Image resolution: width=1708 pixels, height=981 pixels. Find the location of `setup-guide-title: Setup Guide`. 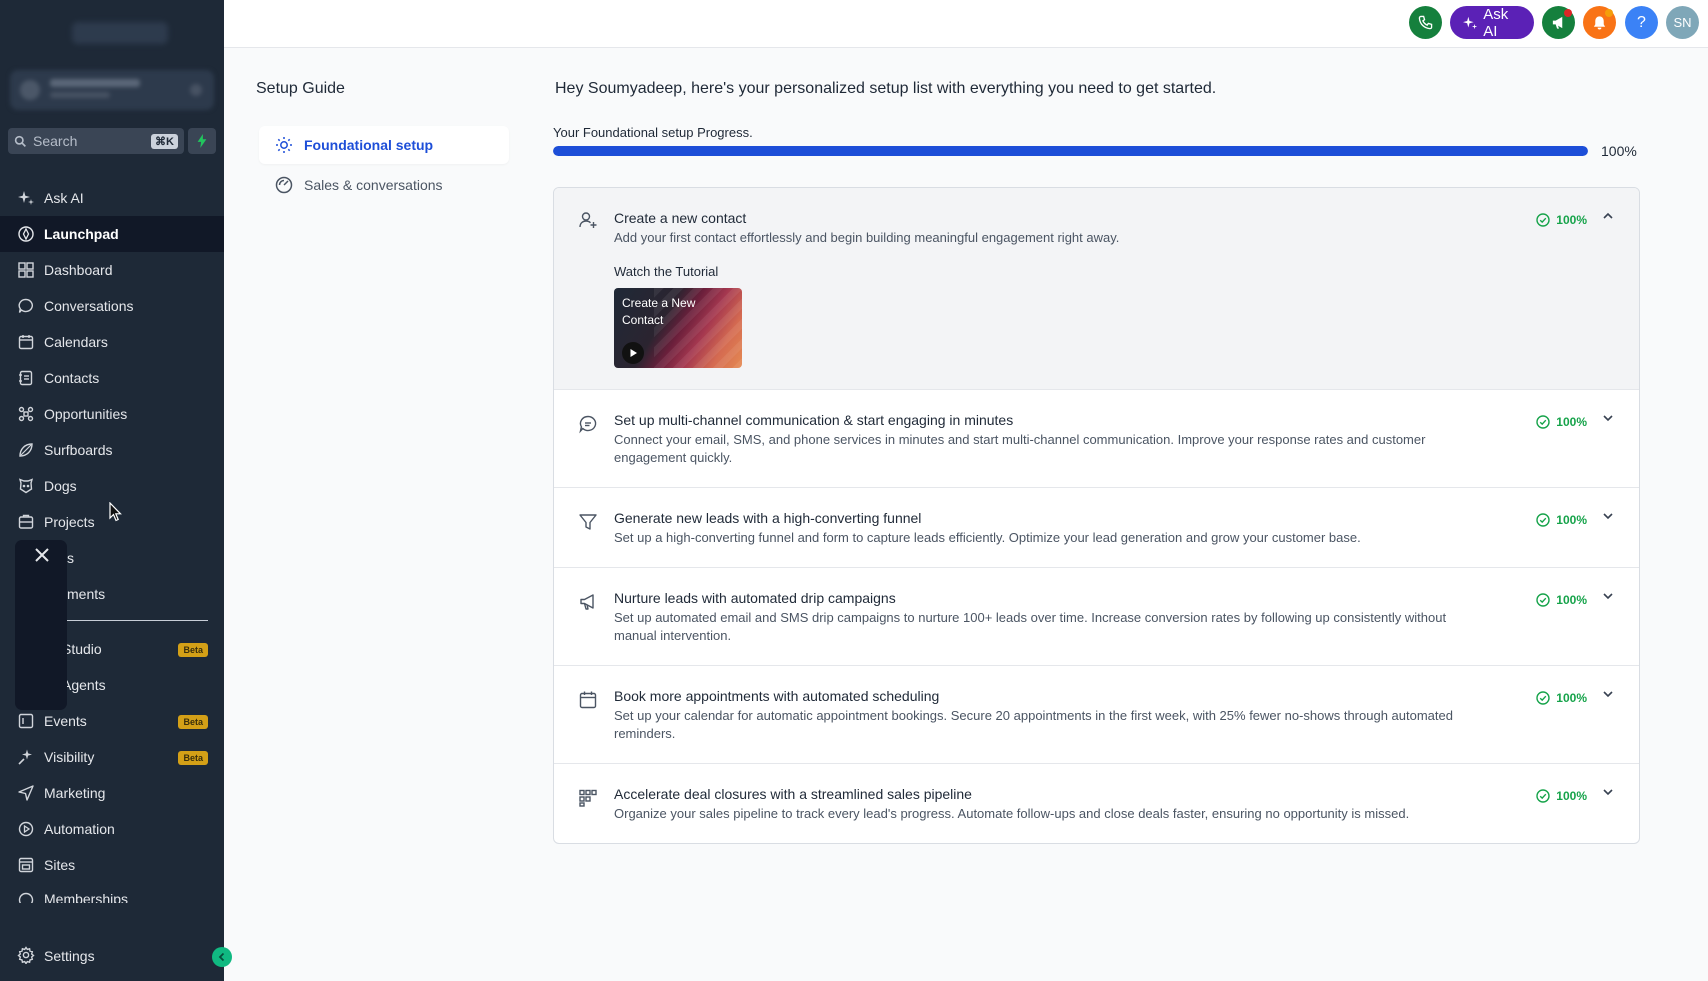

setup-guide-title: Setup Guide is located at coordinates (300, 88).